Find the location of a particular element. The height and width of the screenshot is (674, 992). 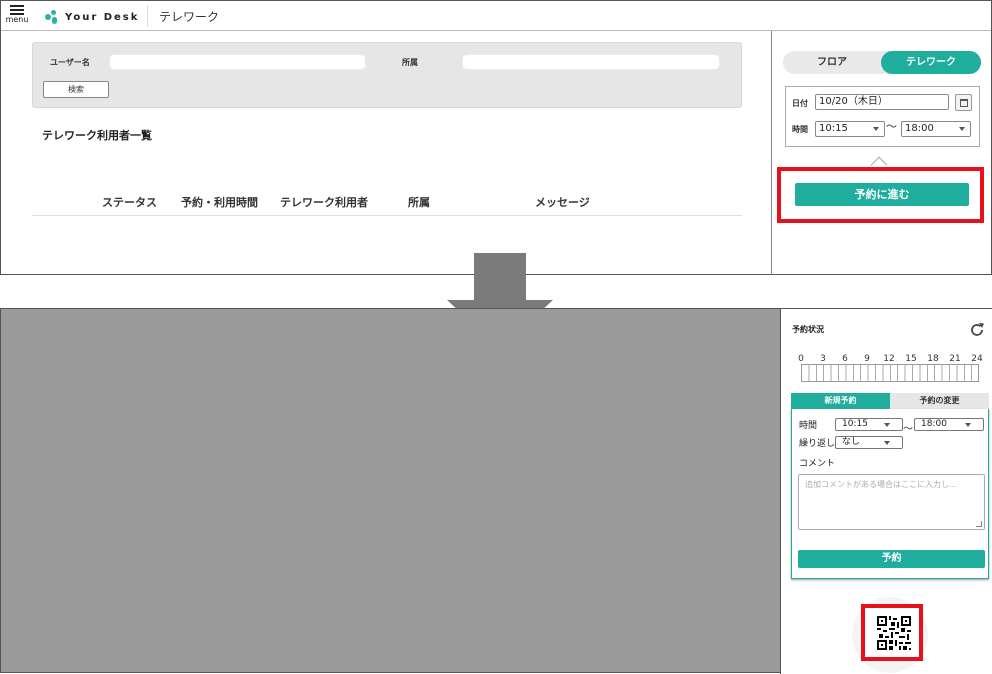

logo: Your Desk is located at coordinates (92, 17).